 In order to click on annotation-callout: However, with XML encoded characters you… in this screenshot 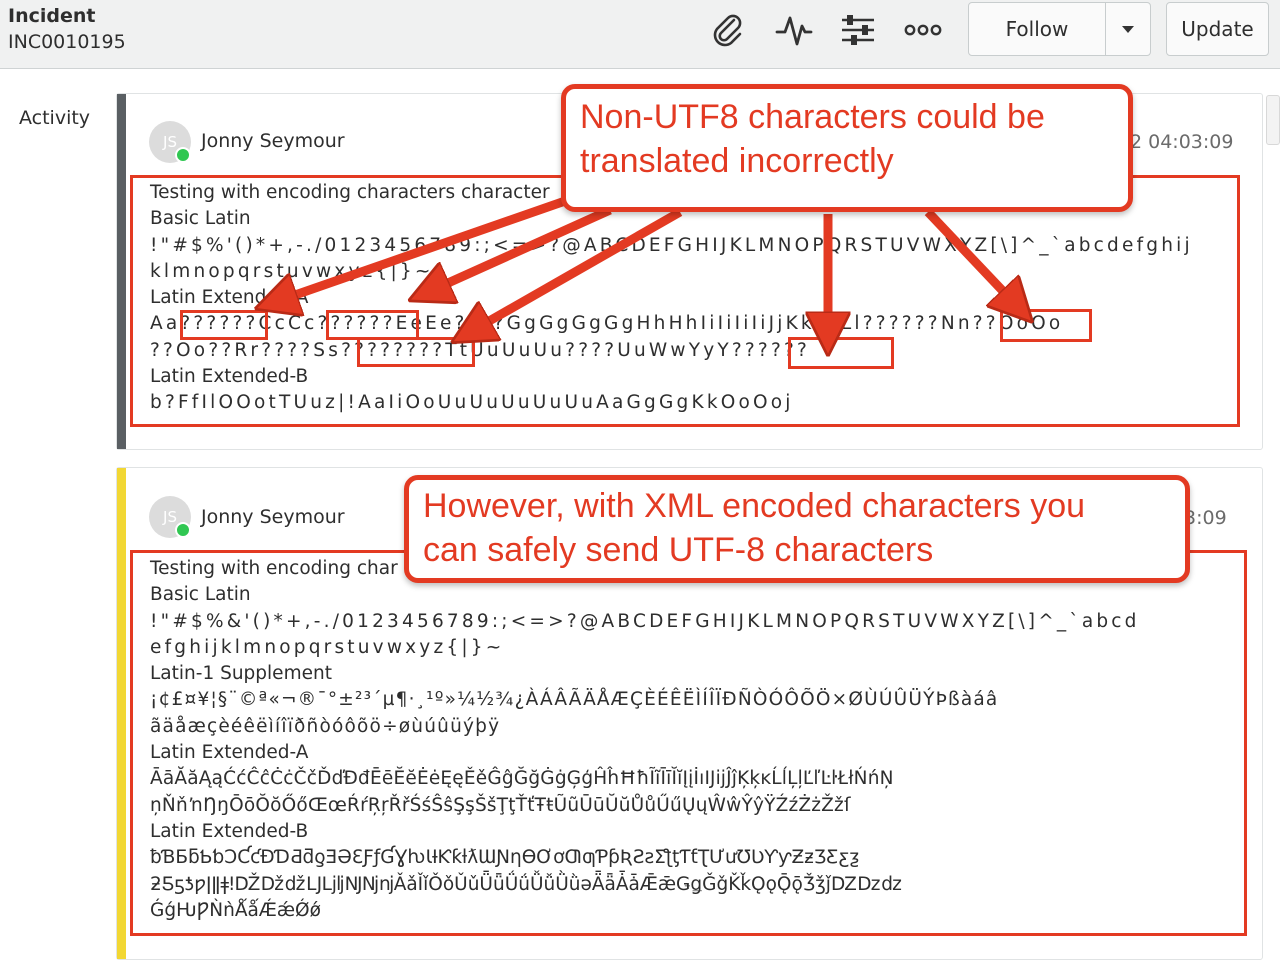, I will do `click(797, 529)`.